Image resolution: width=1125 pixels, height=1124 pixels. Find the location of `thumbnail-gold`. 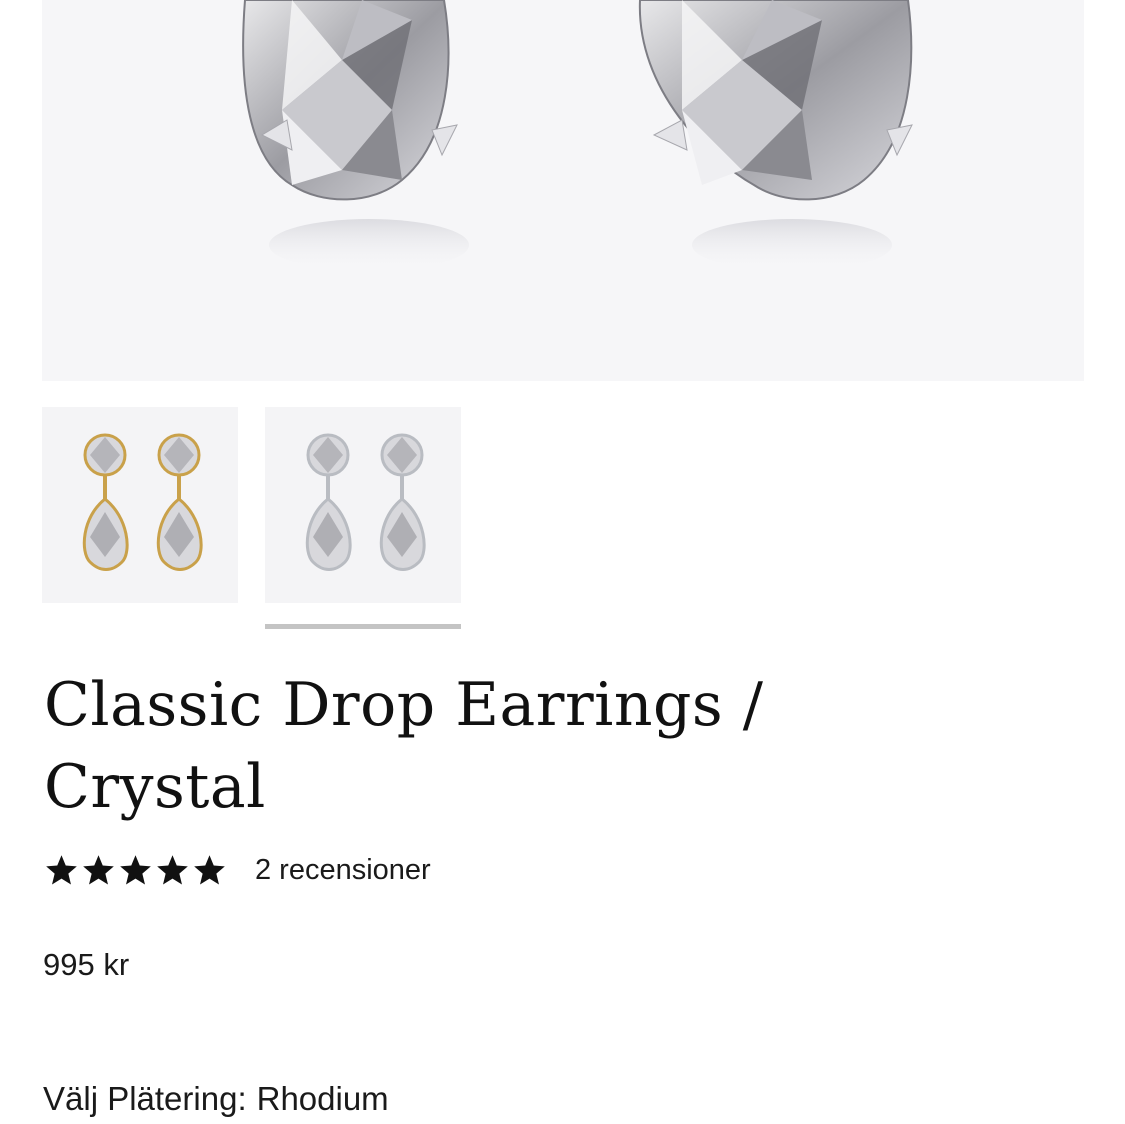

thumbnail-gold is located at coordinates (140, 505).